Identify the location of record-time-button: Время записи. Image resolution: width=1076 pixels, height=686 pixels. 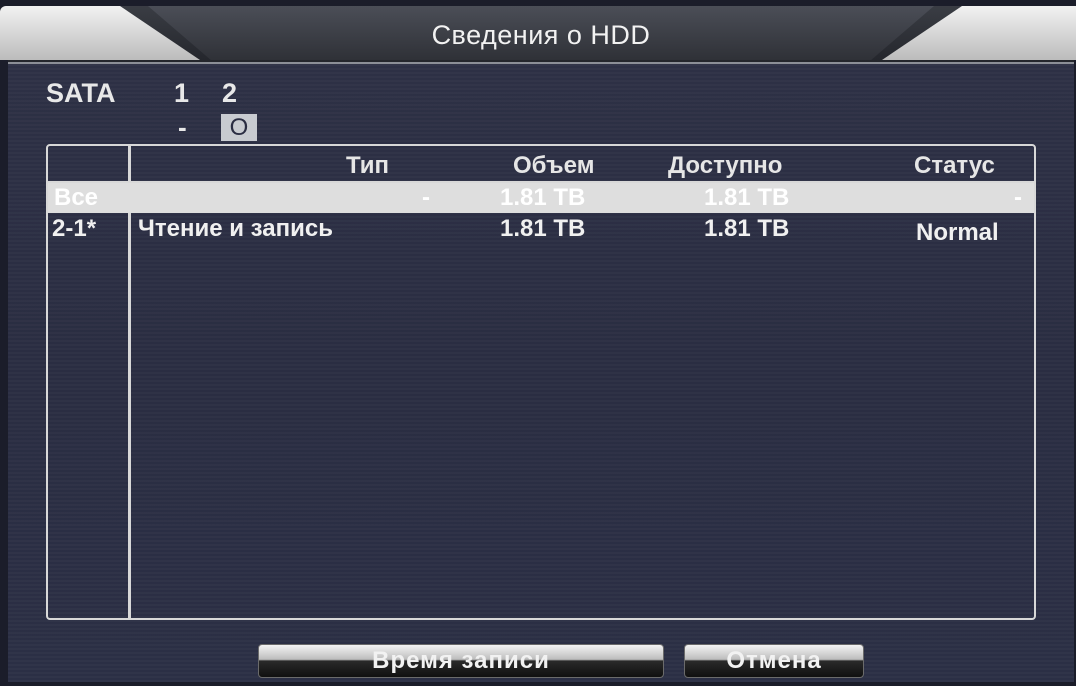
(461, 661).